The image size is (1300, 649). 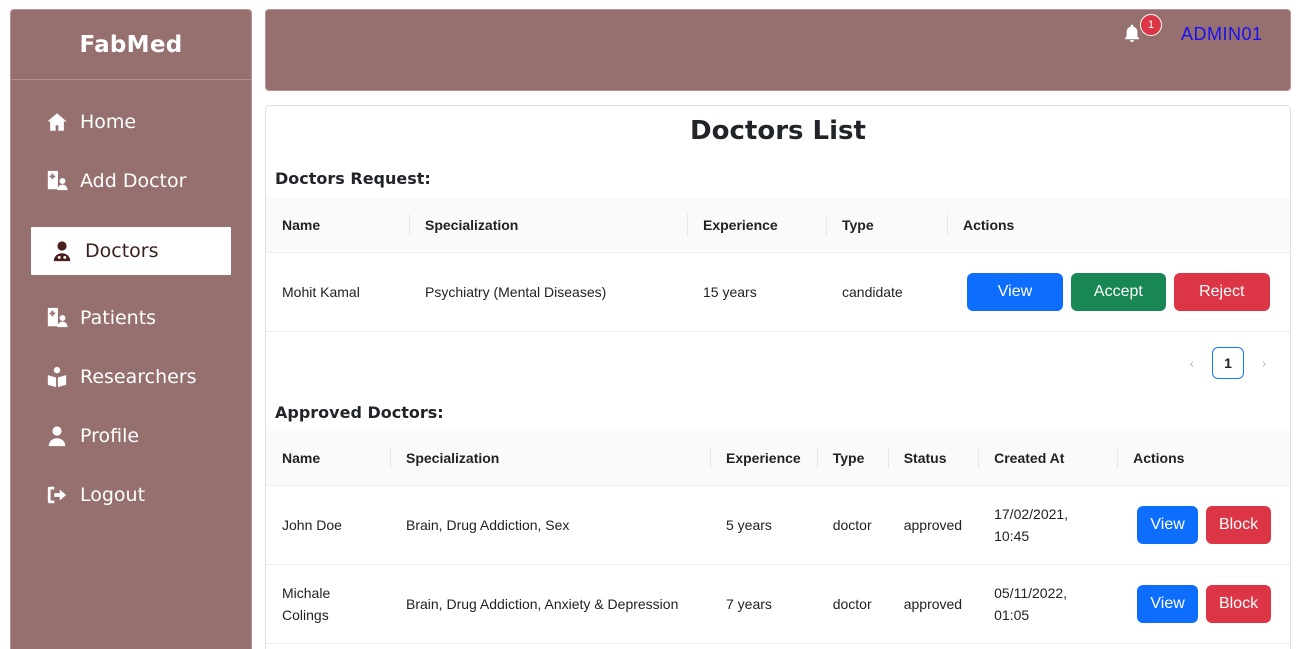 I want to click on sidebar-item-patients: Patients, so click(x=101, y=318).